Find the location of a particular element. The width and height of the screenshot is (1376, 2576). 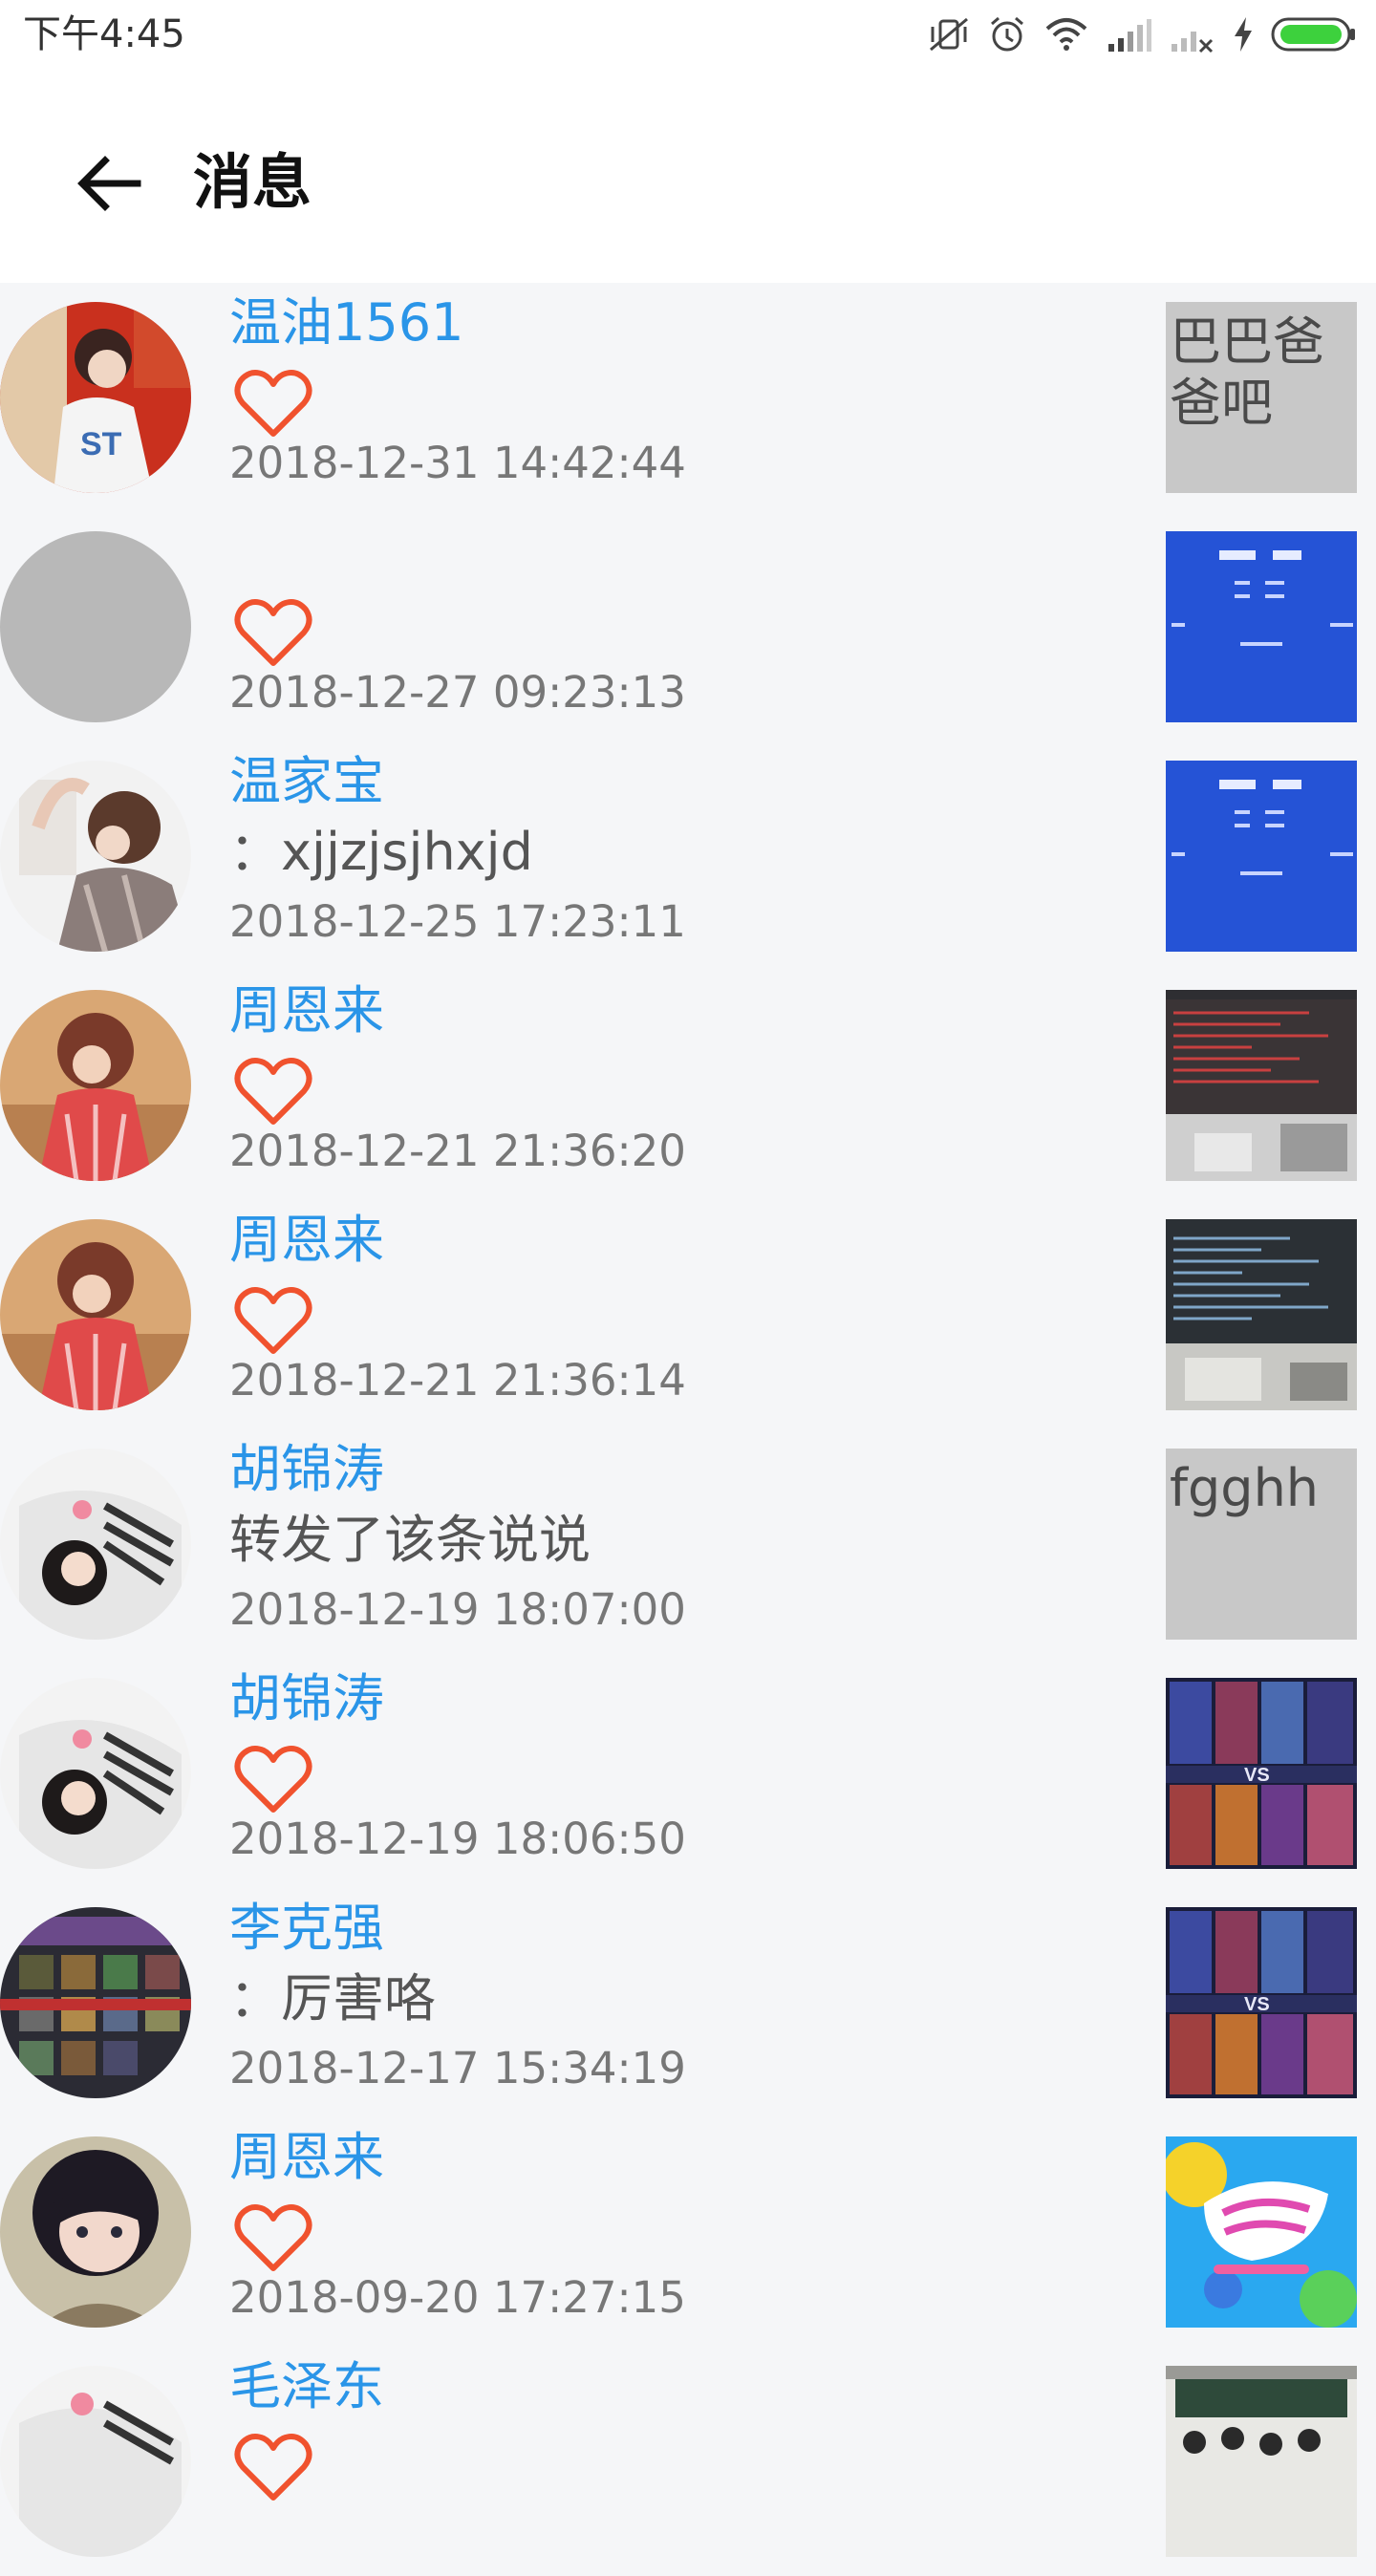

timestamp: 2018-12-19 18:06:50 is located at coordinates (458, 1839).